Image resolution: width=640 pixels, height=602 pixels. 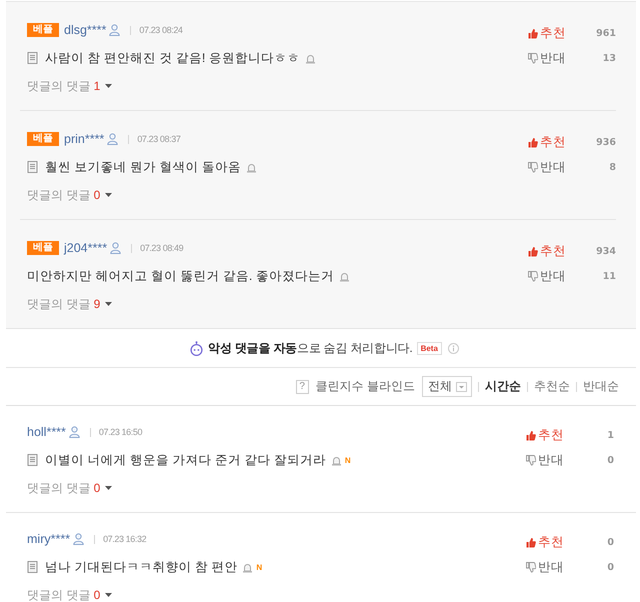 I want to click on like-count: 961, so click(x=605, y=33).